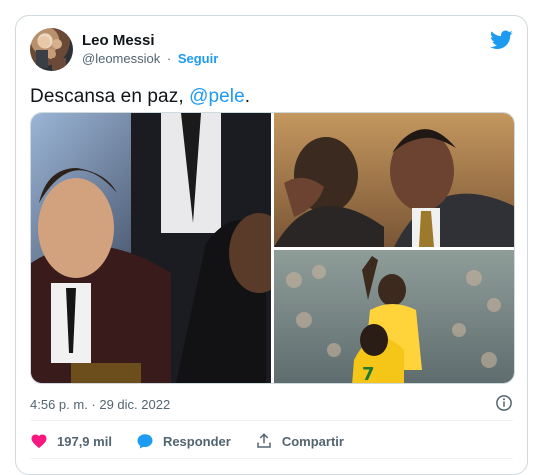 This screenshot has width=550, height=475. I want to click on heart-icon, so click(39, 441).